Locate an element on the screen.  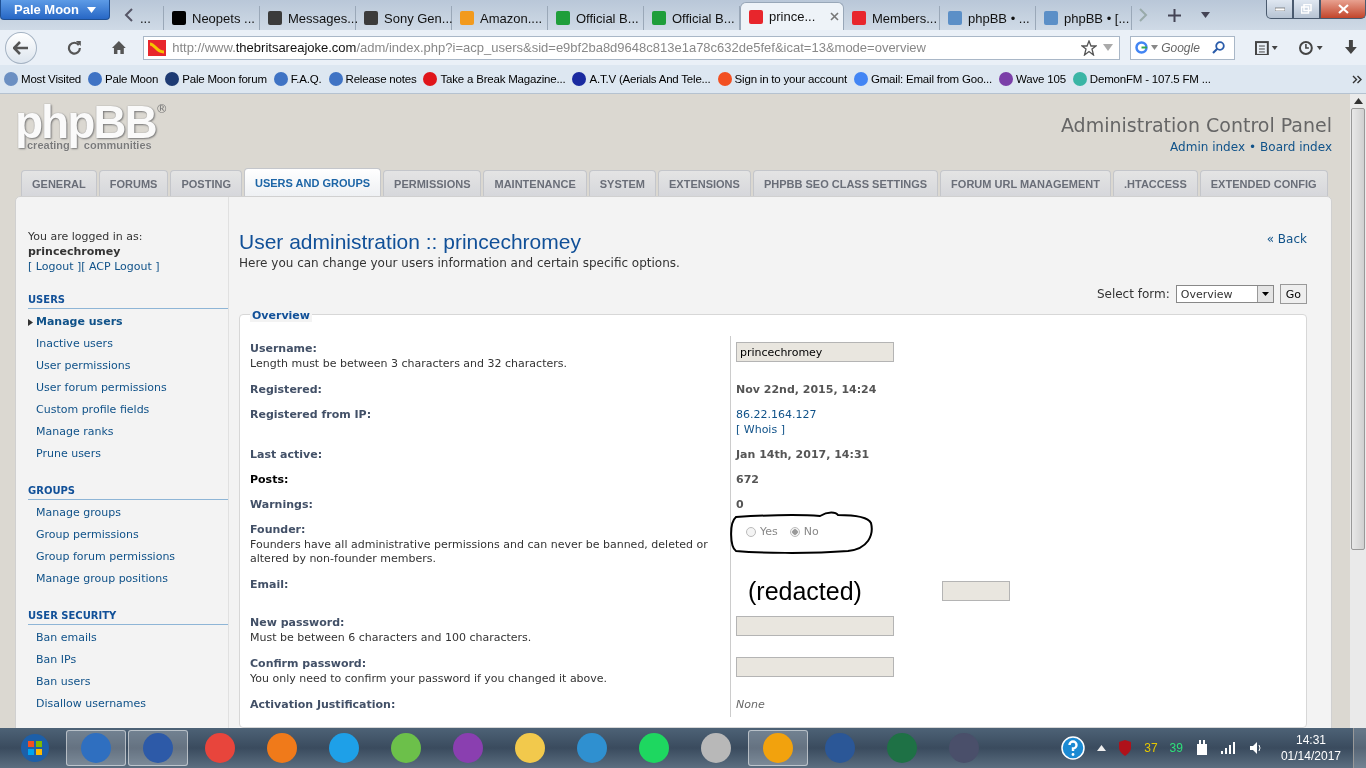
clipboard-icon is located at coordinates (1266, 47).